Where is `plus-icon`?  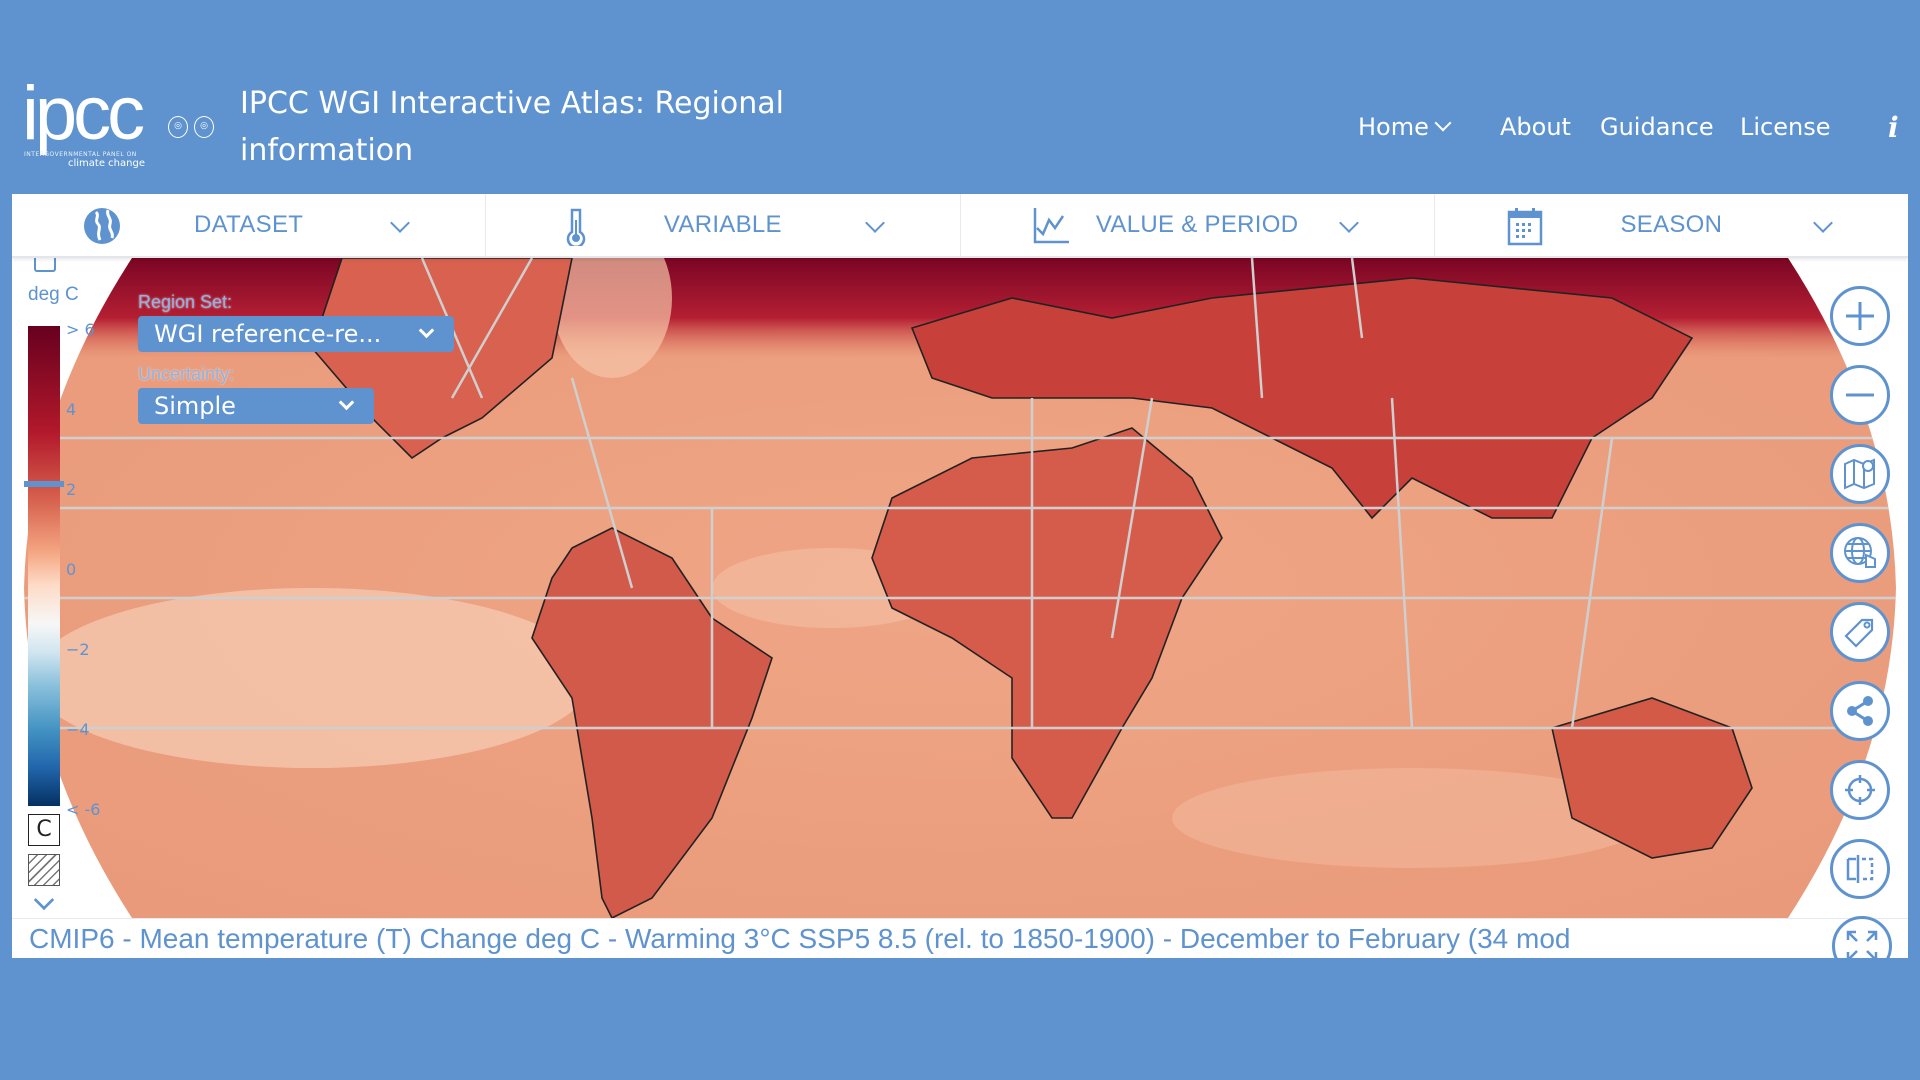
plus-icon is located at coordinates (1860, 316).